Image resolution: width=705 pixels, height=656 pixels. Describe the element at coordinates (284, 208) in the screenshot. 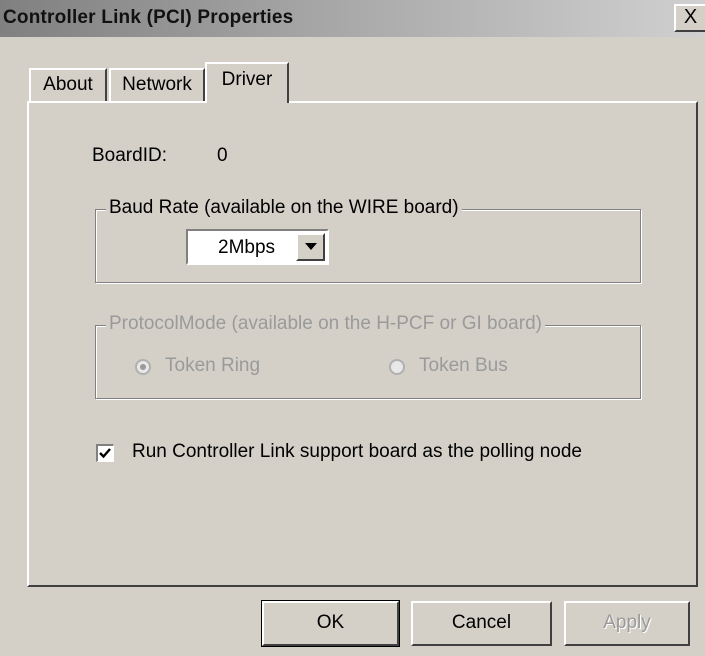

I see `baud-rate-group-label: Baud Rate (available on the WIRE board)` at that location.